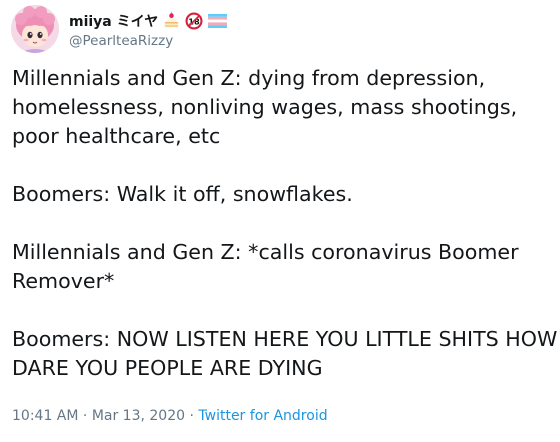 The image size is (560, 442). Describe the element at coordinates (45, 416) in the screenshot. I see `tweet-time: 10:41 AM` at that location.